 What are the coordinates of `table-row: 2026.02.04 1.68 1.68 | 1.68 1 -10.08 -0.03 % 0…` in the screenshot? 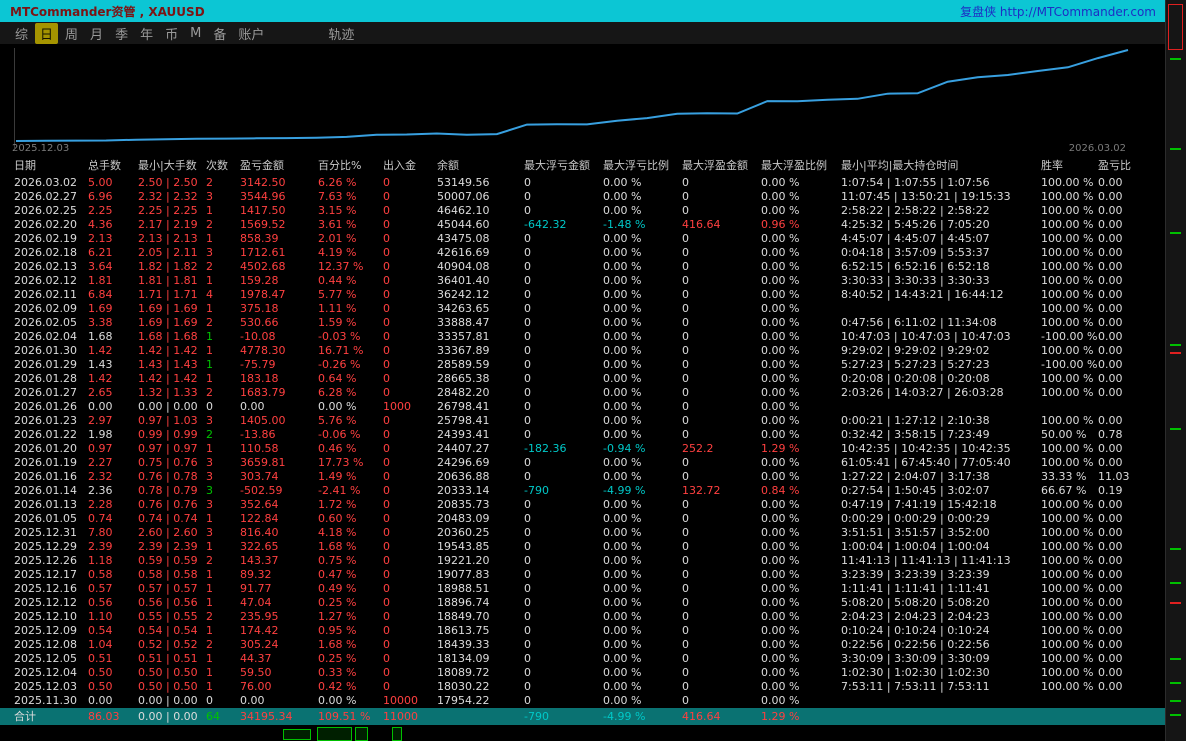 It's located at (583, 337).